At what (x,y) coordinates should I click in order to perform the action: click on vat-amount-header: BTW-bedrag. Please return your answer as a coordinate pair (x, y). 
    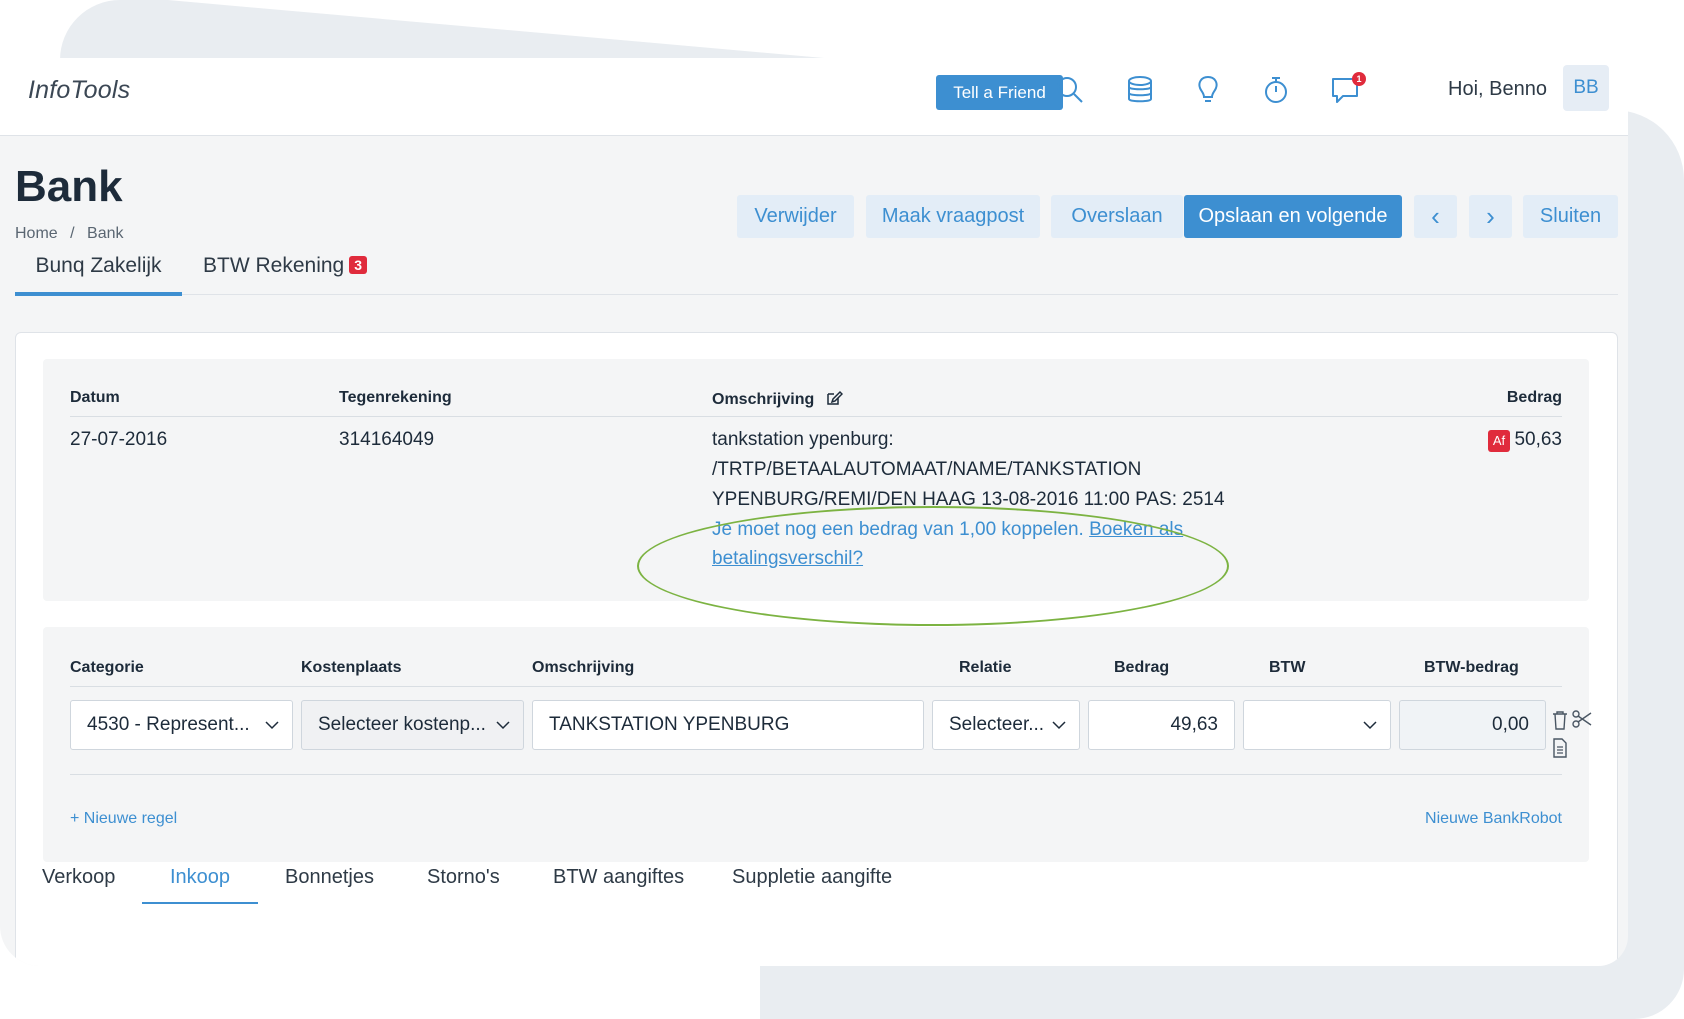
    Looking at the image, I should click on (1471, 667).